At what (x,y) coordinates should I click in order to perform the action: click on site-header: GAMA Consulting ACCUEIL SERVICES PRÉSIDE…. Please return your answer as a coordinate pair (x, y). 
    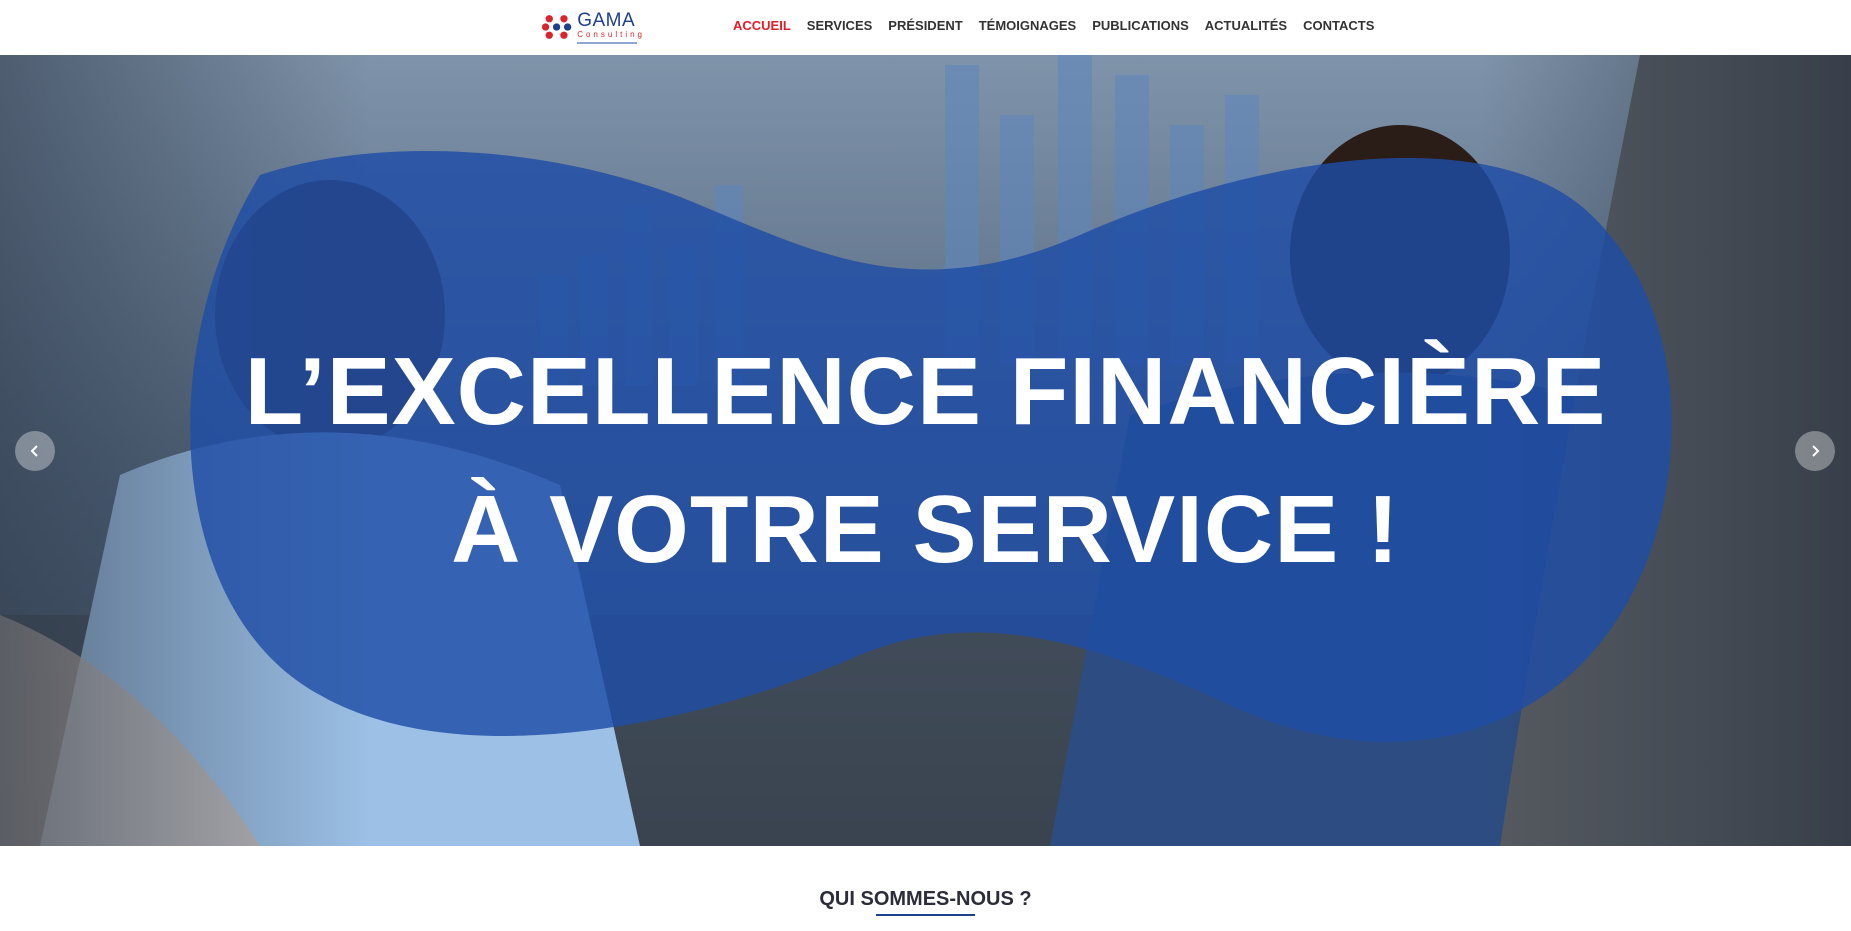
    Looking at the image, I should click on (925, 27).